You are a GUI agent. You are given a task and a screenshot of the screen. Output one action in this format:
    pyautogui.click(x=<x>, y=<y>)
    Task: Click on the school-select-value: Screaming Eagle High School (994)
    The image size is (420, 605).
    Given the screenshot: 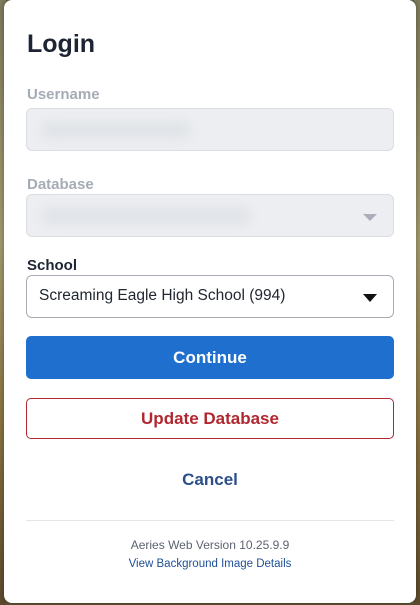 What is the action you would take?
    pyautogui.click(x=162, y=295)
    